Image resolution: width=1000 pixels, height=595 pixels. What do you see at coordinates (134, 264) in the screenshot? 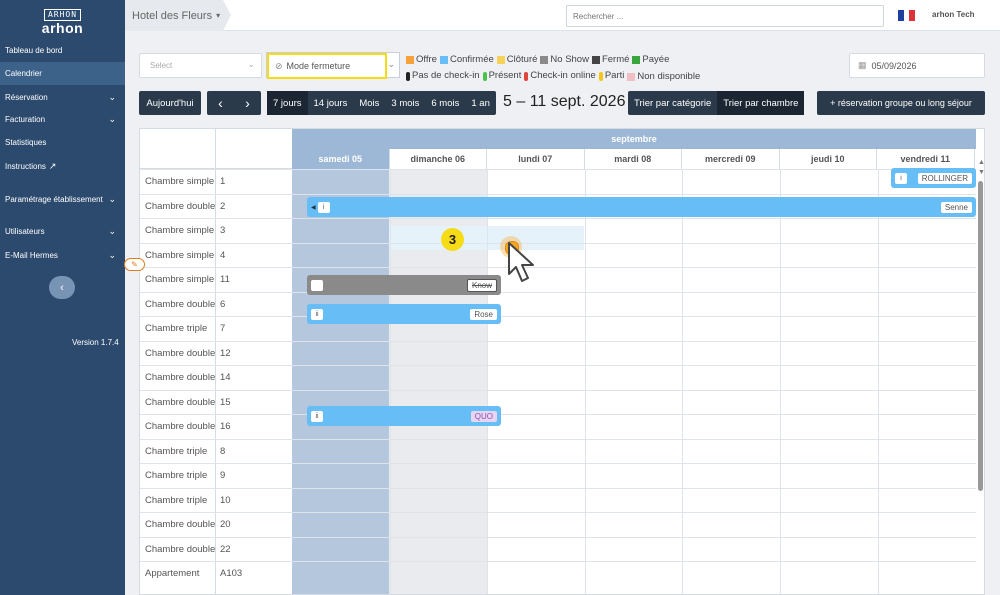
I see `cleaning-brush-icon: ✎` at bounding box center [134, 264].